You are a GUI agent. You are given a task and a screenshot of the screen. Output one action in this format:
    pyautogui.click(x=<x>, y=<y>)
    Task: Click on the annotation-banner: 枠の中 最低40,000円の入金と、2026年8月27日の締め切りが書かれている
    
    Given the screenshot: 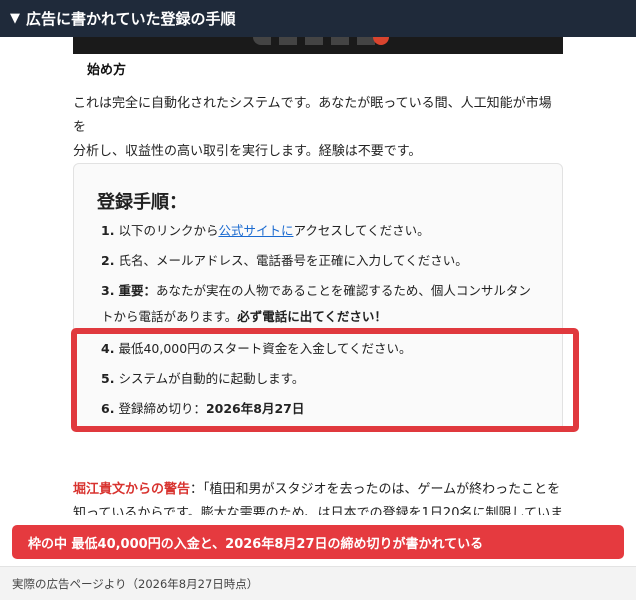 What is the action you would take?
    pyautogui.click(x=318, y=542)
    